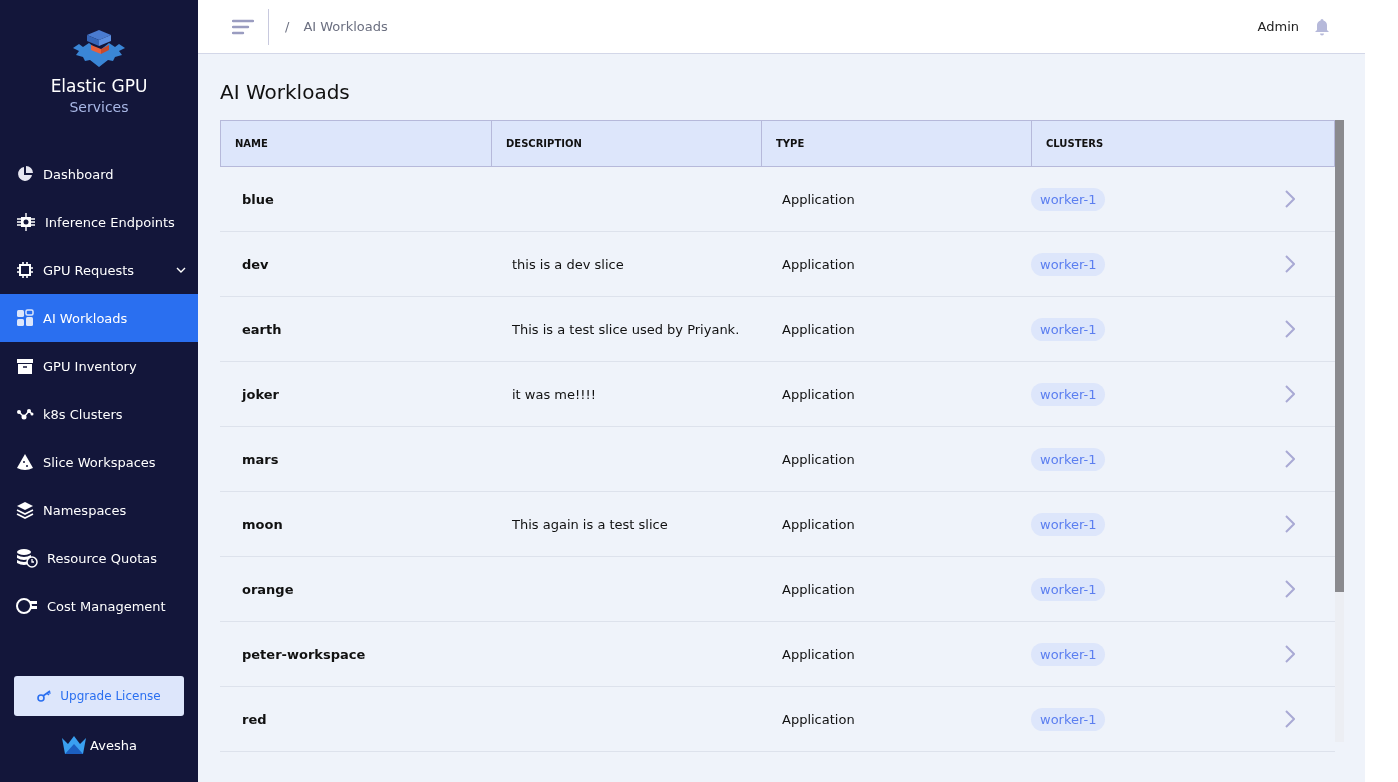 Image resolution: width=1398 pixels, height=782 pixels. I want to click on sidebar-item: Slice Workspaces, so click(99, 462).